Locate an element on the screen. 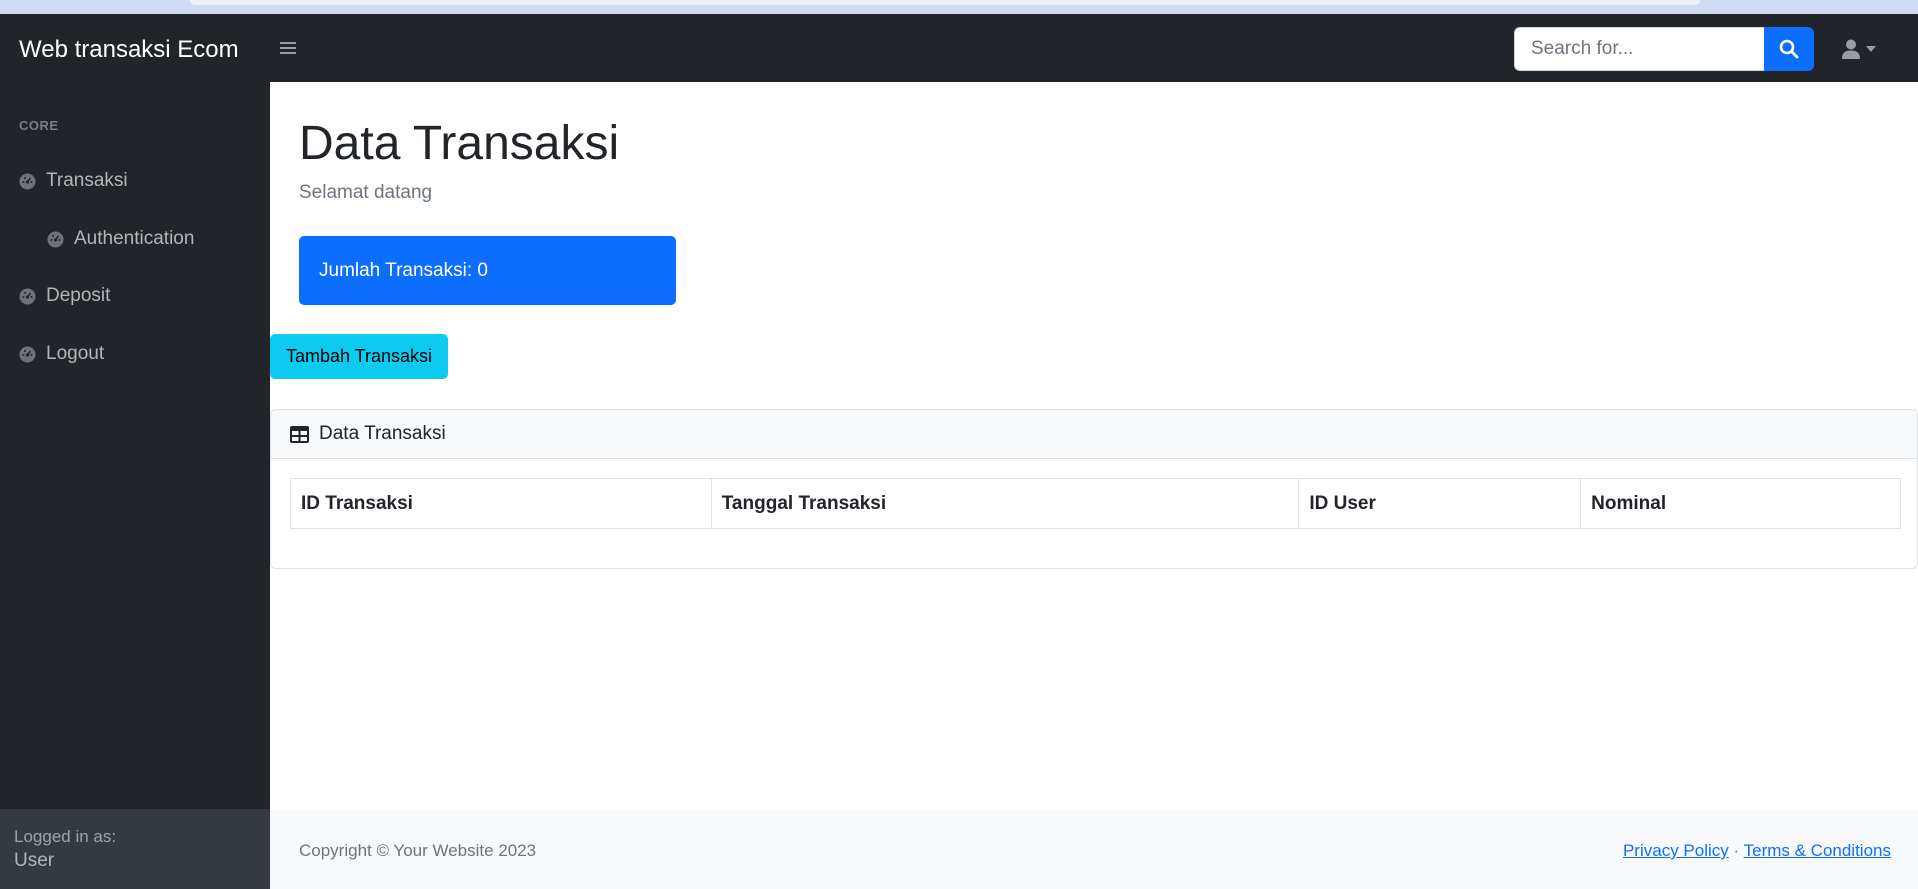 The image size is (1918, 889). transaction-count-text: Jumlah Transaksi: 0 is located at coordinates (403, 270).